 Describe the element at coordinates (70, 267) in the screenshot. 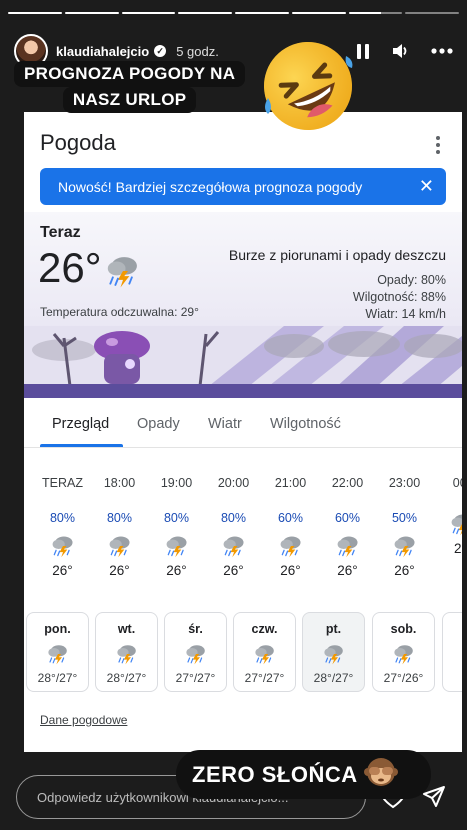

I see `current-temperature: 26°` at that location.